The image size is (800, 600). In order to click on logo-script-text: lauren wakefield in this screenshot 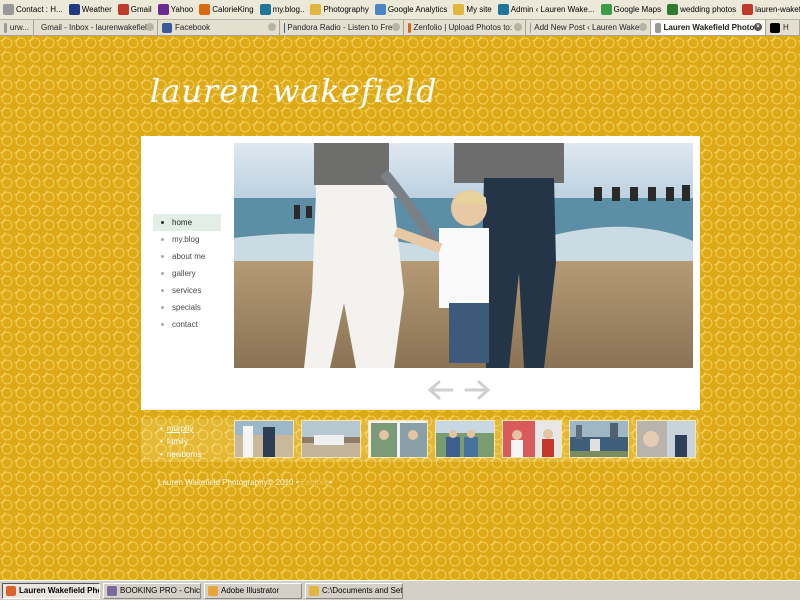, I will do `click(294, 91)`.